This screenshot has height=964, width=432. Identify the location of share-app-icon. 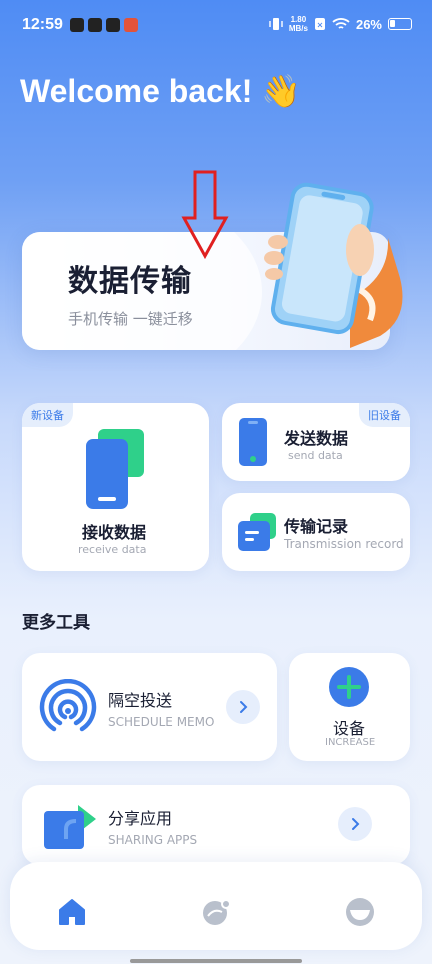
(70, 827).